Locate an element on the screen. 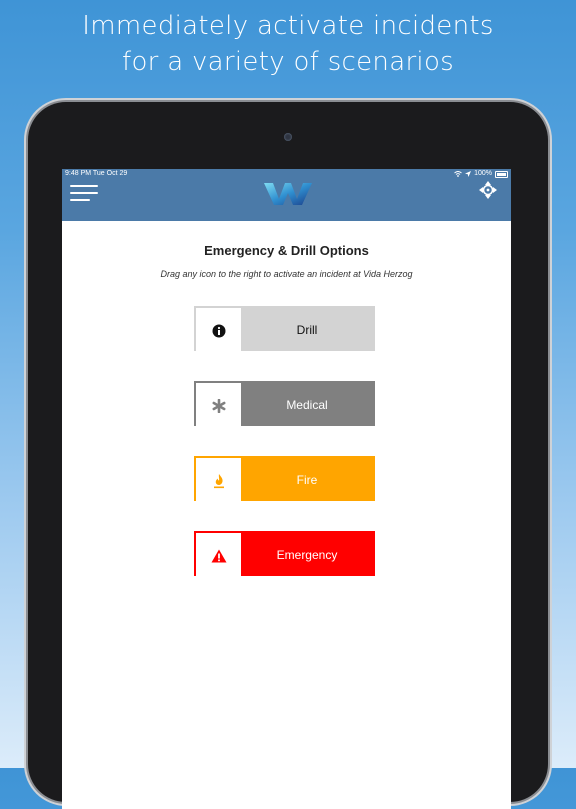  drill-option: Drill is located at coordinates (284, 329).